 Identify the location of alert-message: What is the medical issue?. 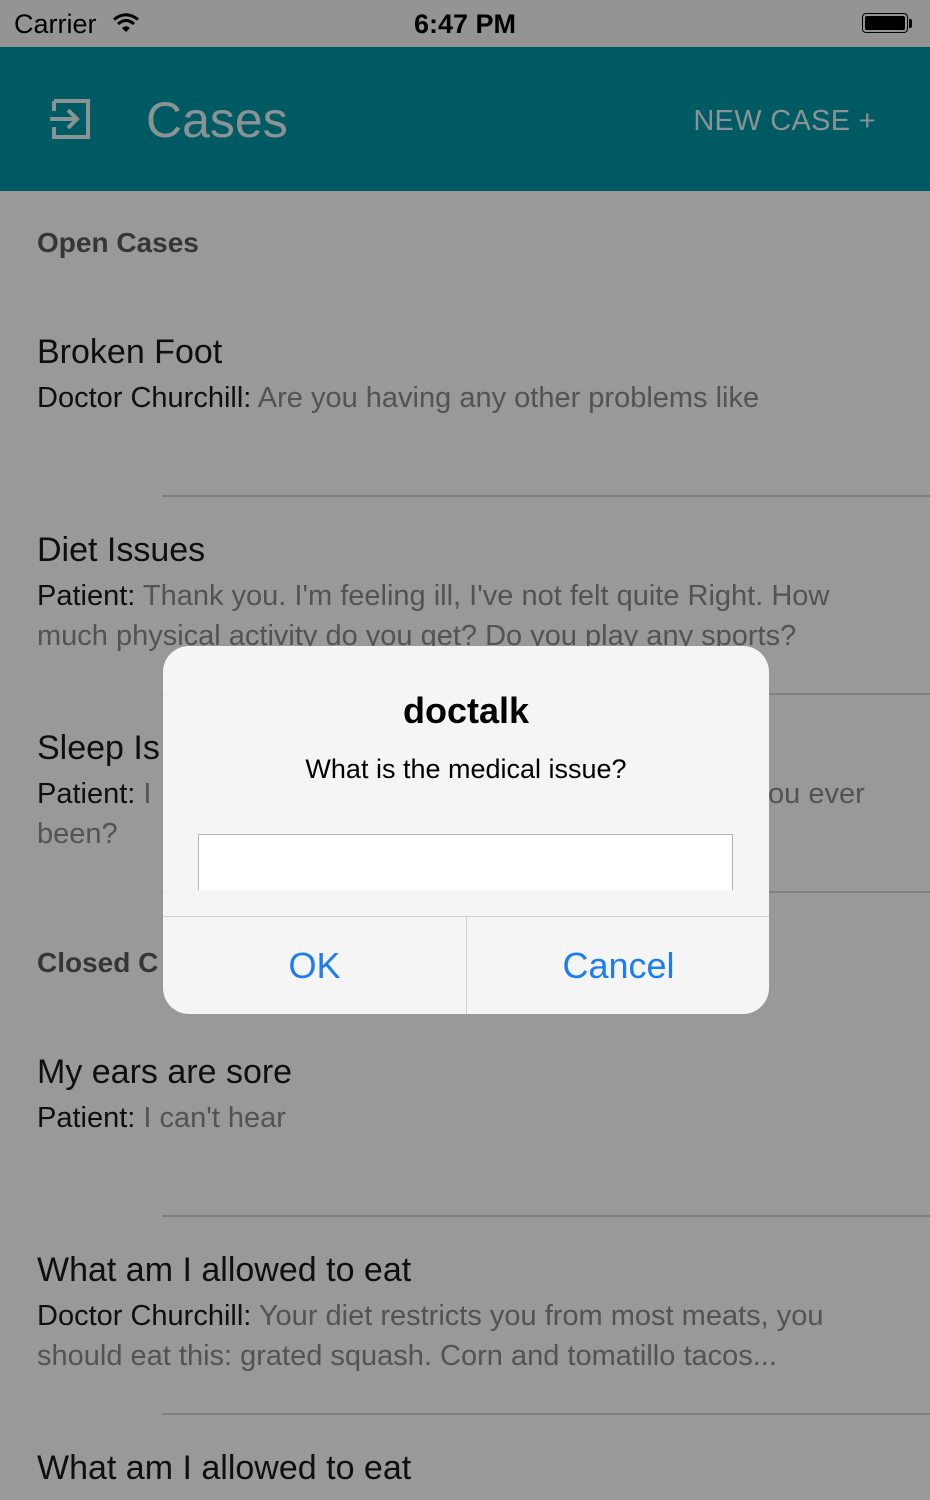
(466, 769).